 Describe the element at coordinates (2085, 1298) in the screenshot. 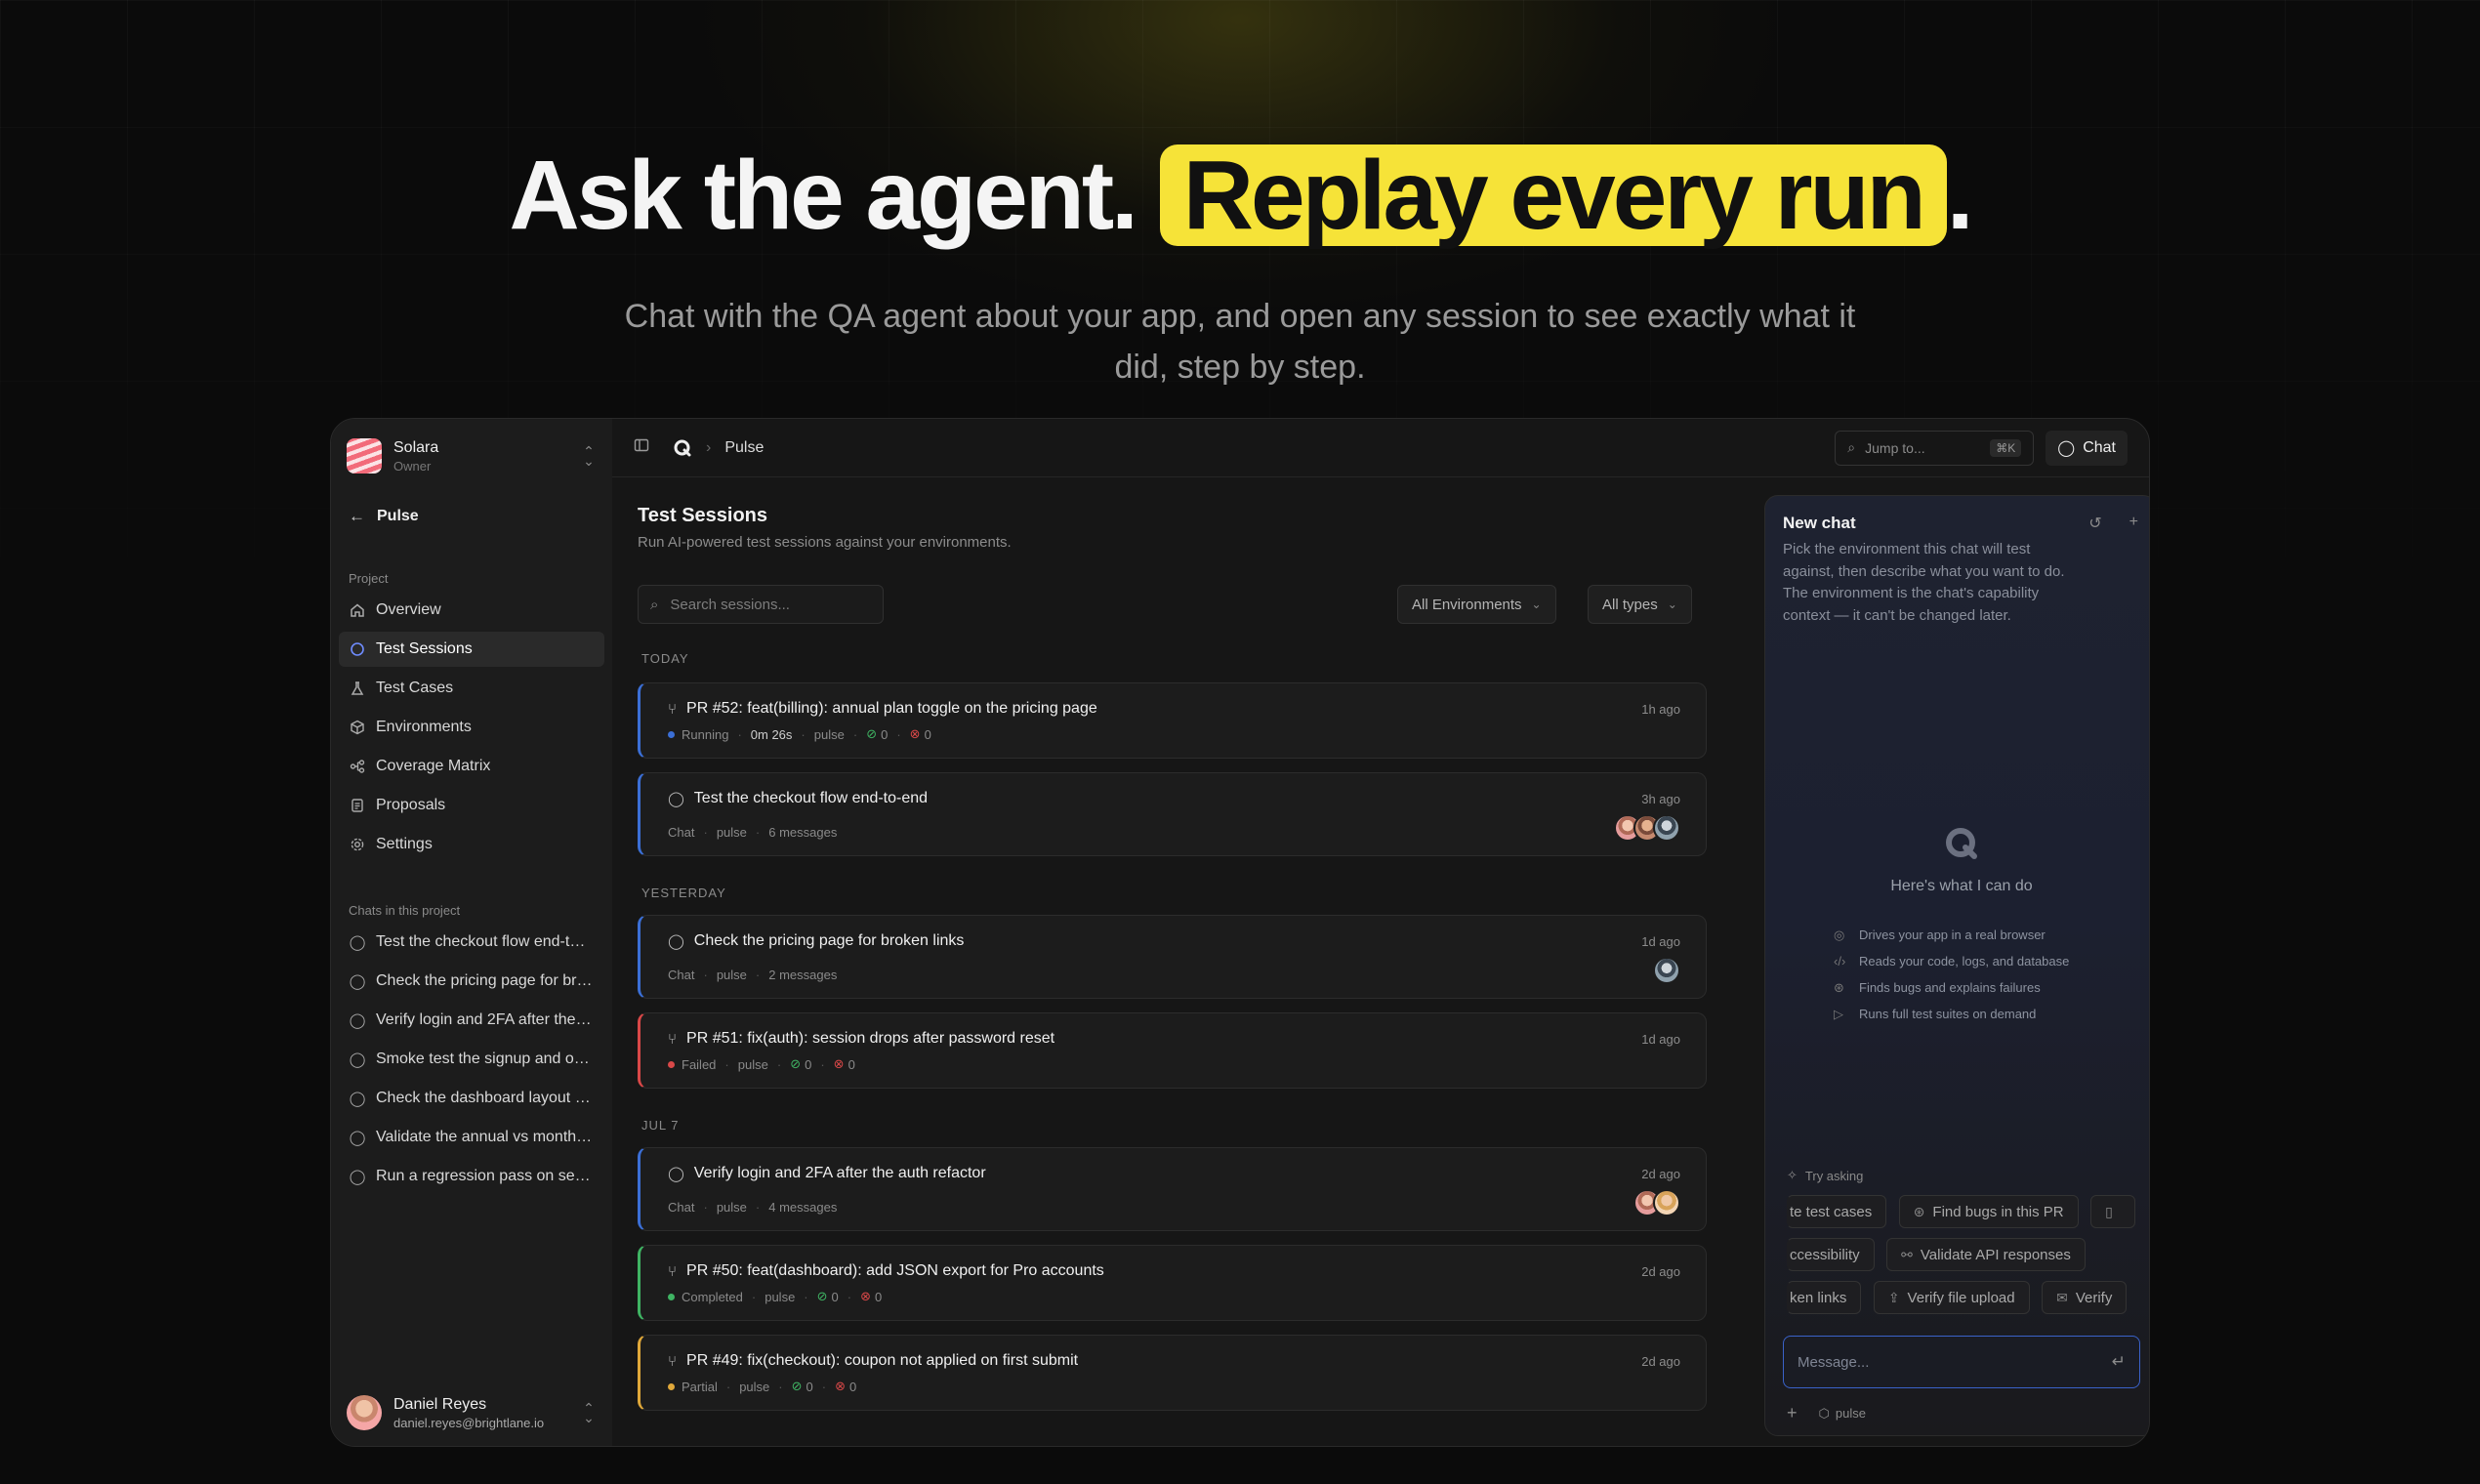

I see `suggestion-chip: ✉ Verify` at that location.